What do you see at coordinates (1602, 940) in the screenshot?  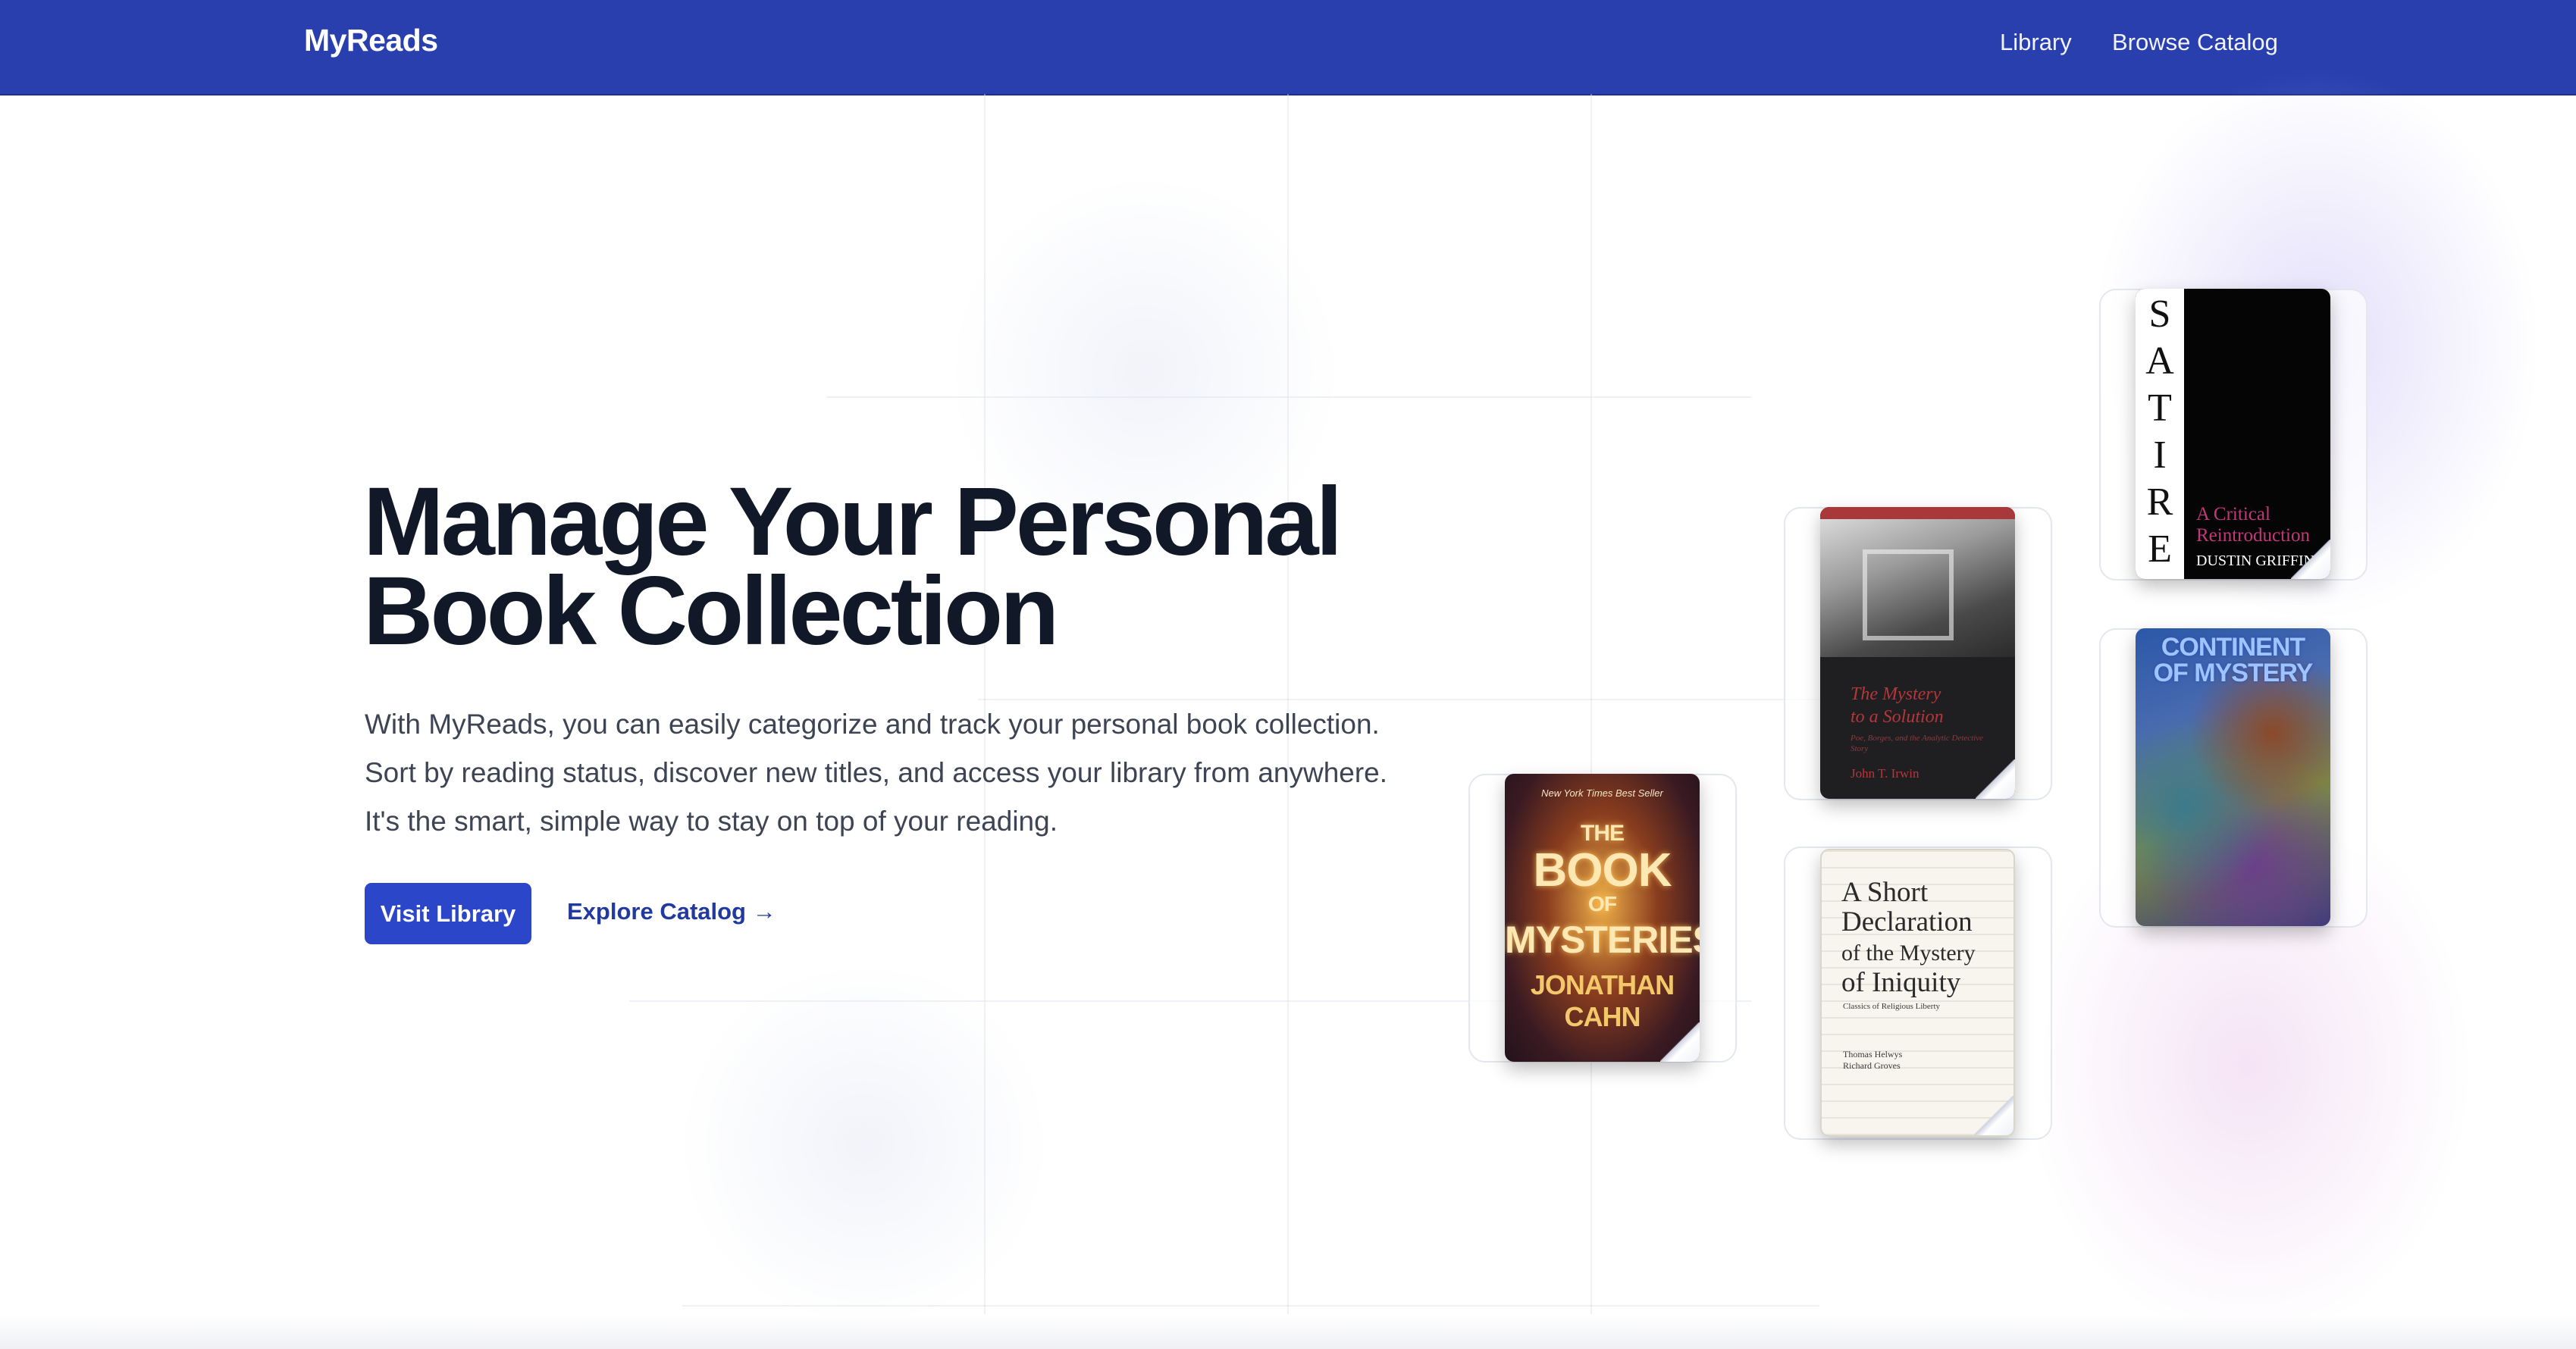 I see `cover-title: MYSTERIES` at bounding box center [1602, 940].